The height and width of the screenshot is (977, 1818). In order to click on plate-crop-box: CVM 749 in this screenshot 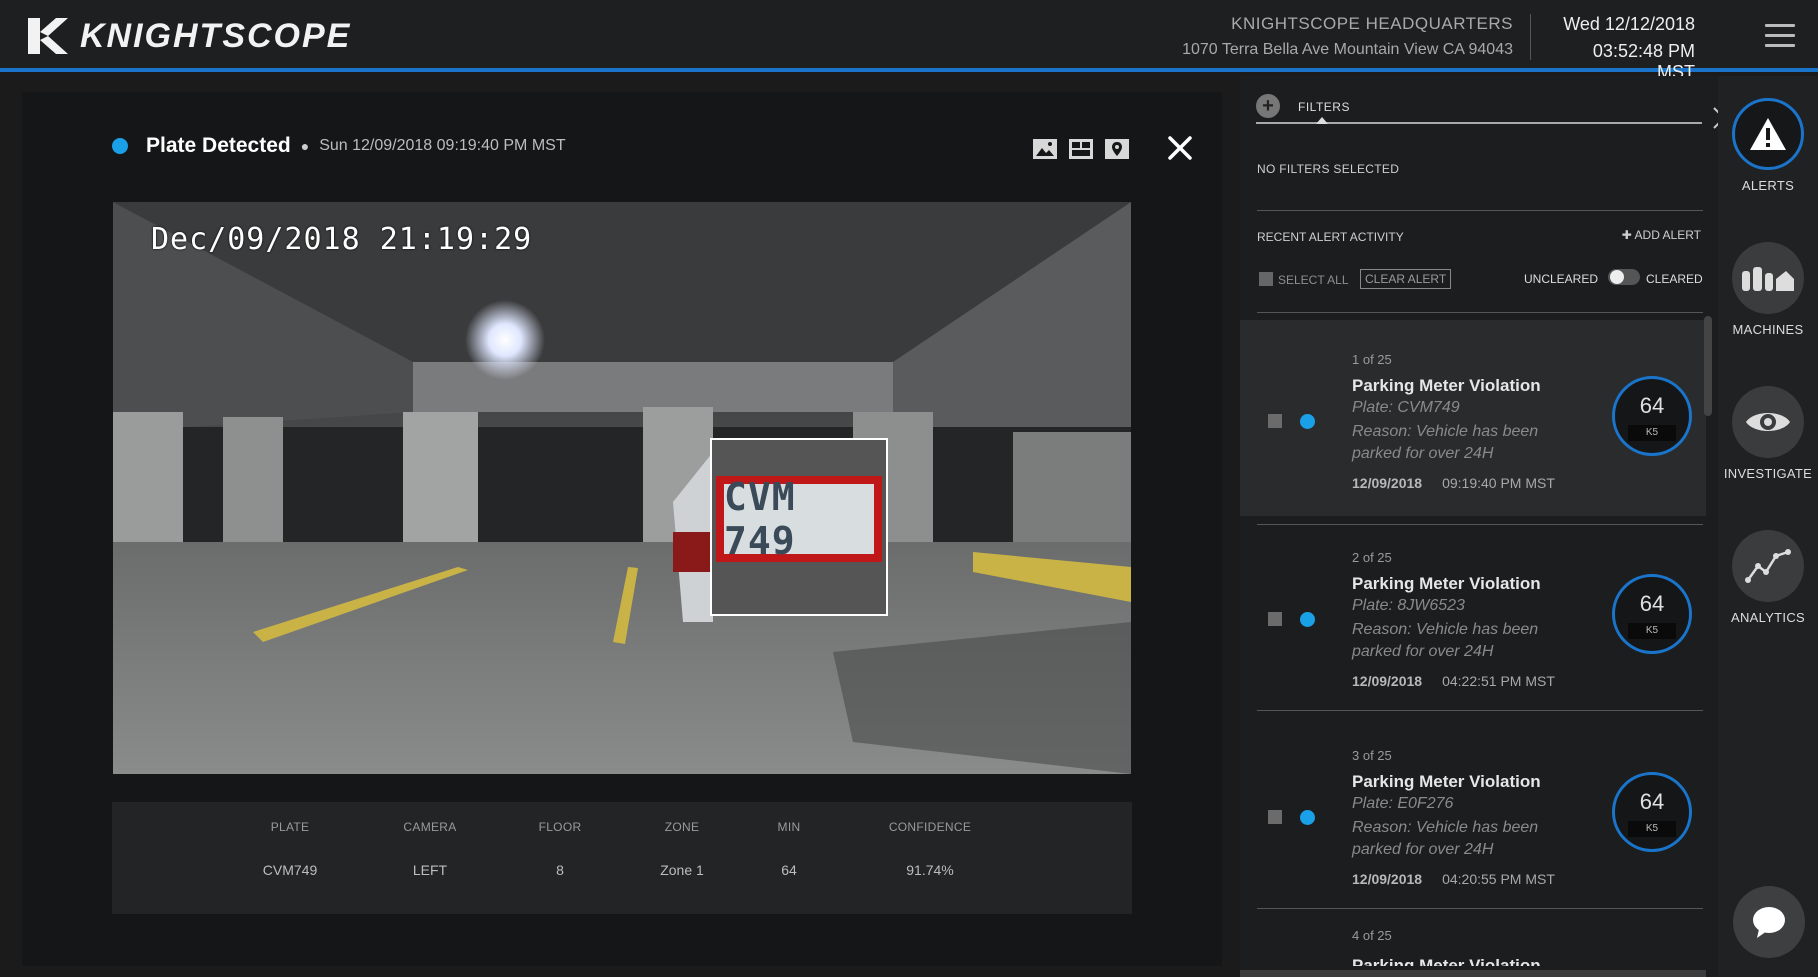, I will do `click(799, 527)`.